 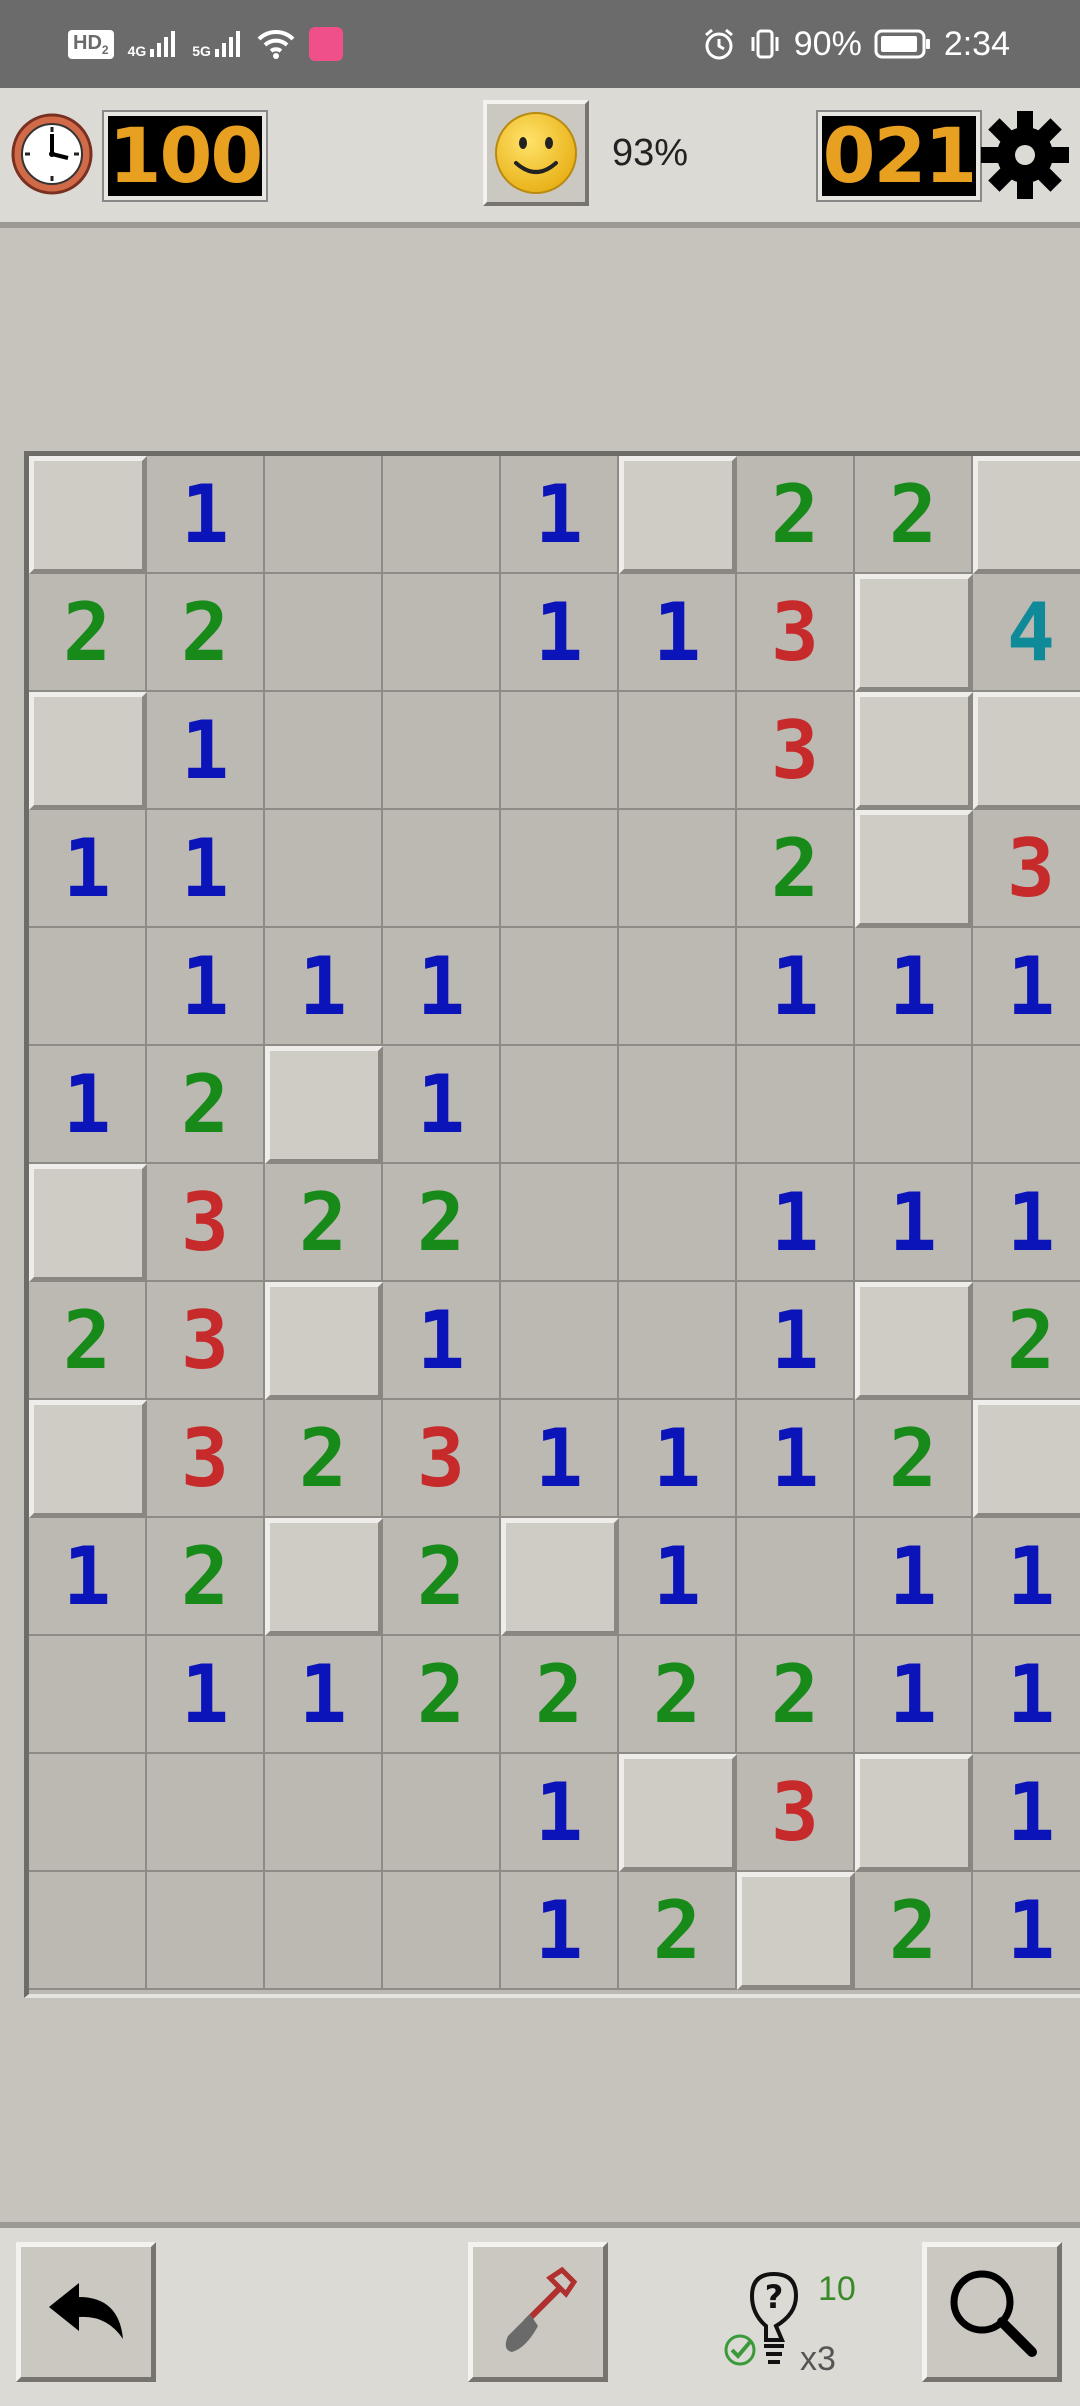 I want to click on undo-button, so click(x=86, y=2312).